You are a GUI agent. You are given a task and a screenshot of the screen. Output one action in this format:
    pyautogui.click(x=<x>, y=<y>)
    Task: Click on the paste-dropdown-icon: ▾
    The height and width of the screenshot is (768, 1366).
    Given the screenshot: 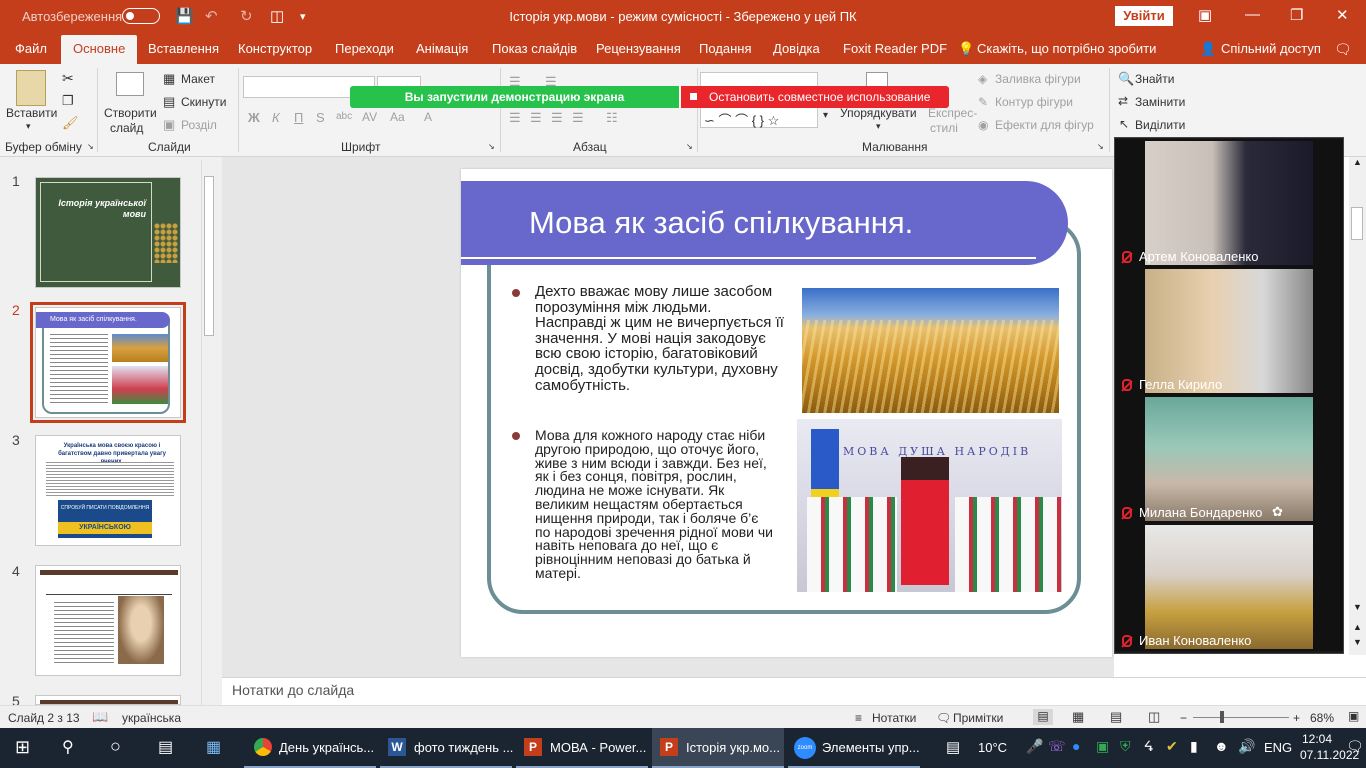 What is the action you would take?
    pyautogui.click(x=28, y=126)
    